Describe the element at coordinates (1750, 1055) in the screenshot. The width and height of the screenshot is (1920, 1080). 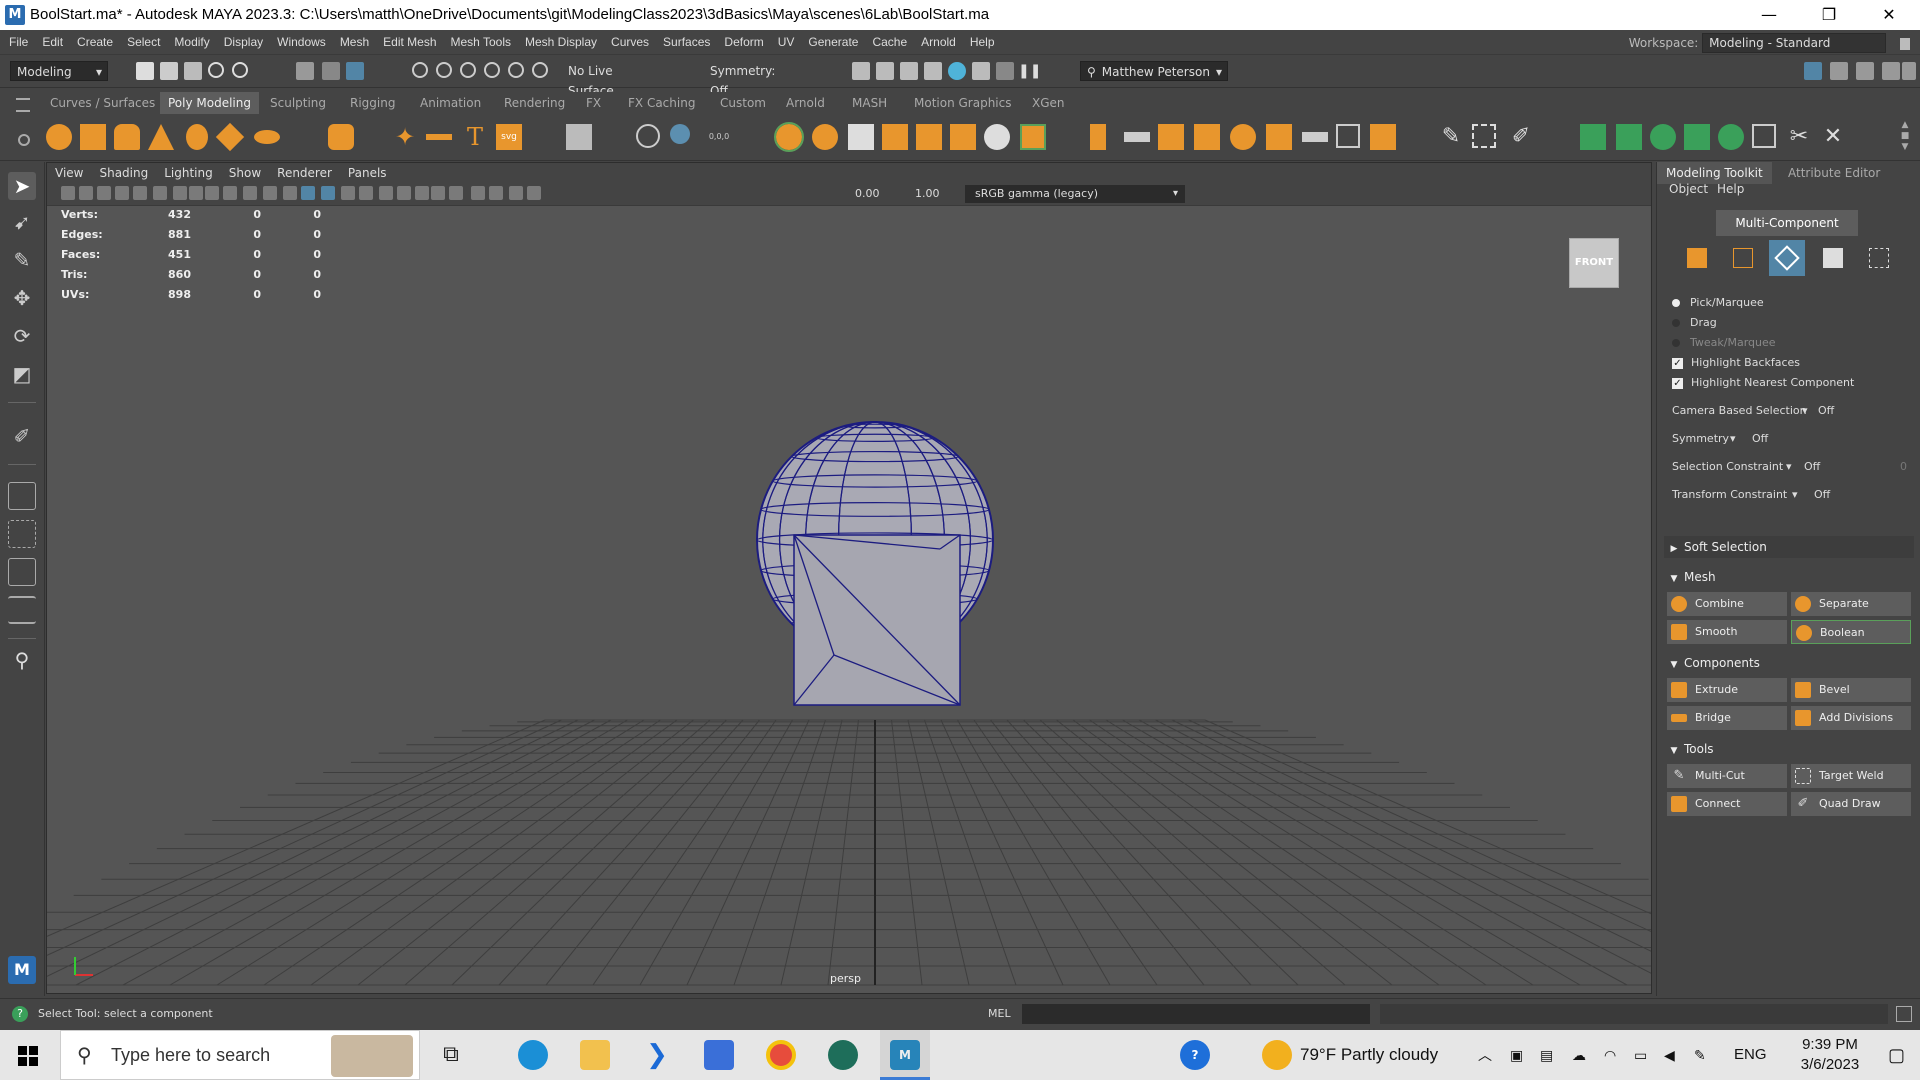
I see `input-language: ENG` at that location.